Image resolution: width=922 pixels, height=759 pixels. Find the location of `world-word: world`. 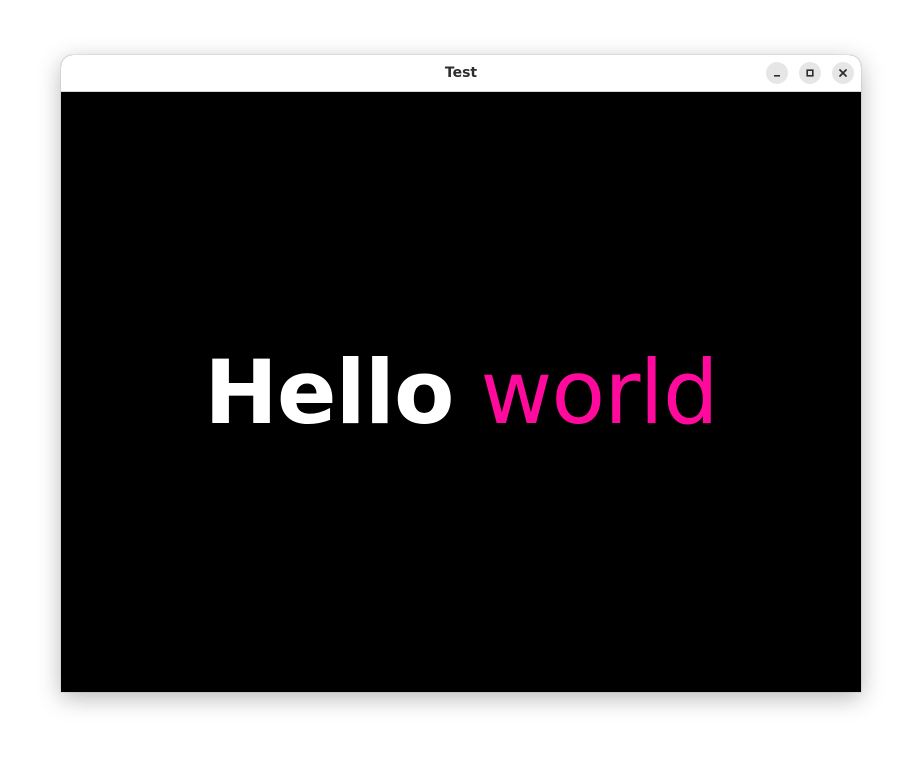

world-word: world is located at coordinates (599, 392).